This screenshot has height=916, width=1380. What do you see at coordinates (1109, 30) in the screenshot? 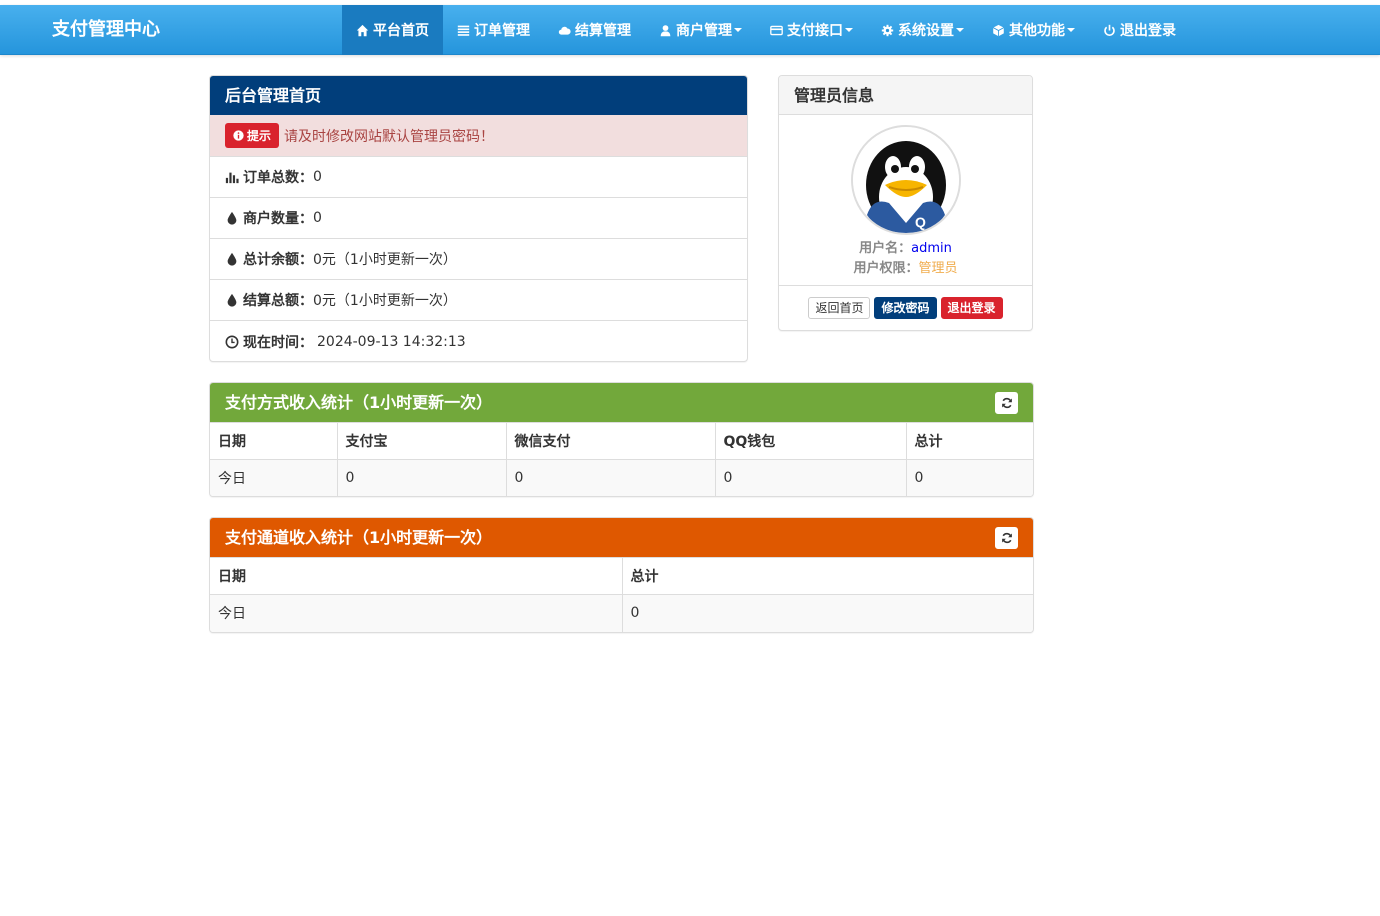
I see `power-icon` at bounding box center [1109, 30].